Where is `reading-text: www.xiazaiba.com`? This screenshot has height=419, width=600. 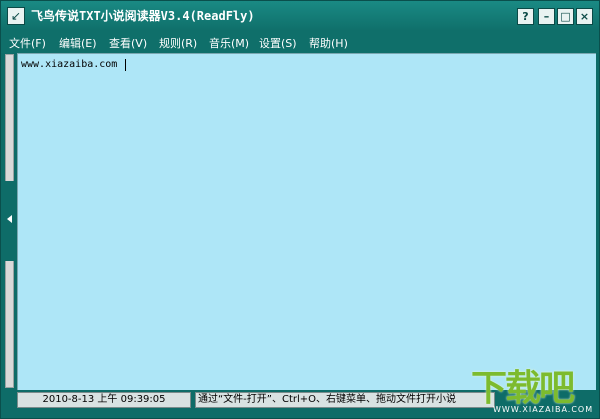
reading-text: www.xiazaiba.com is located at coordinates (69, 64).